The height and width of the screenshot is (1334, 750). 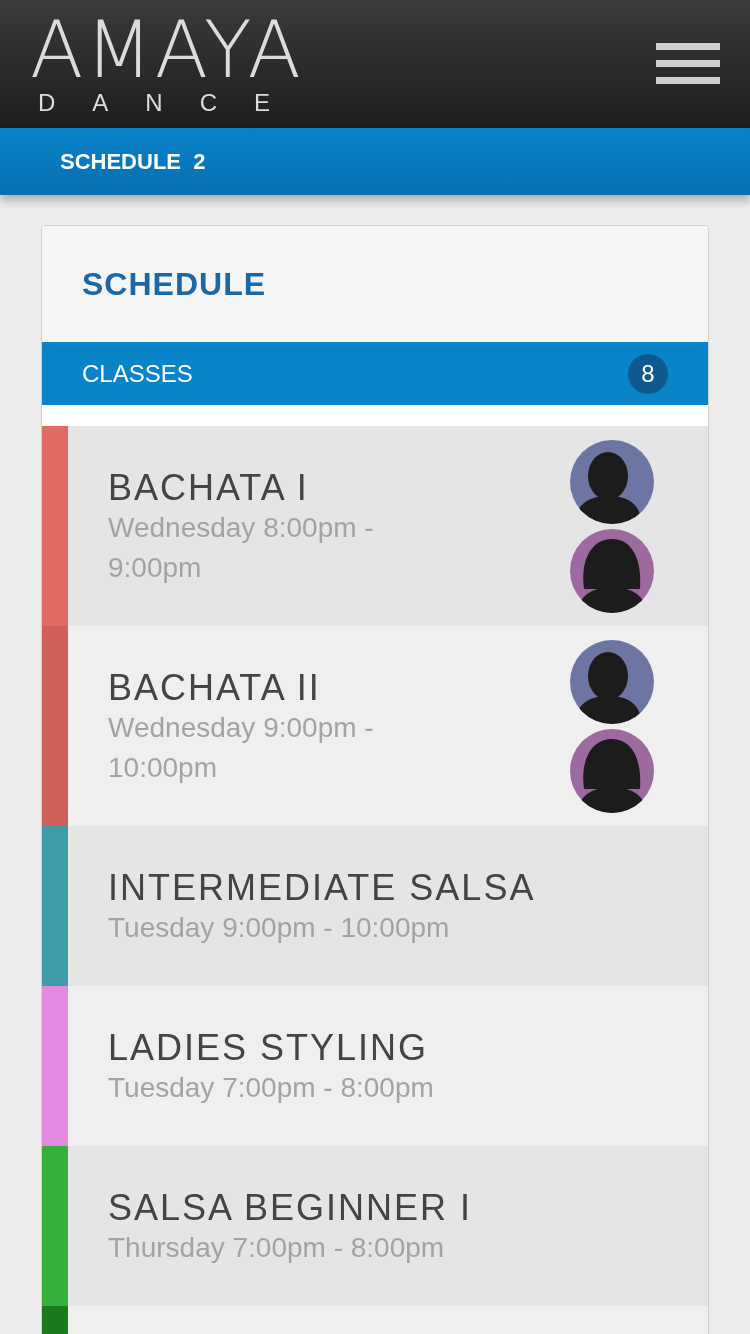 I want to click on logo-title: AMAYA, so click(x=166, y=50).